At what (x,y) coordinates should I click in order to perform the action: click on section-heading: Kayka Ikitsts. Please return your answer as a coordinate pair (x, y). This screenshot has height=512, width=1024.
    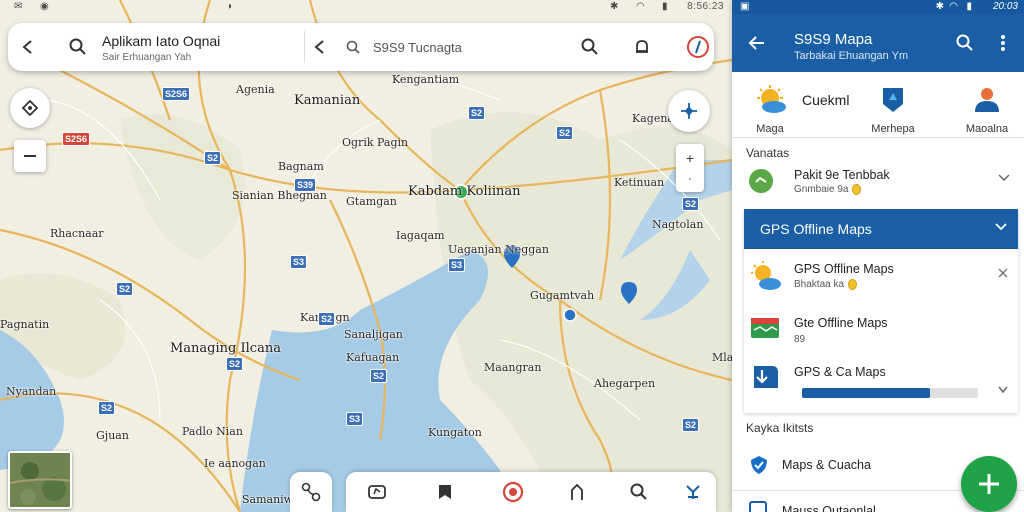
    Looking at the image, I should click on (780, 428).